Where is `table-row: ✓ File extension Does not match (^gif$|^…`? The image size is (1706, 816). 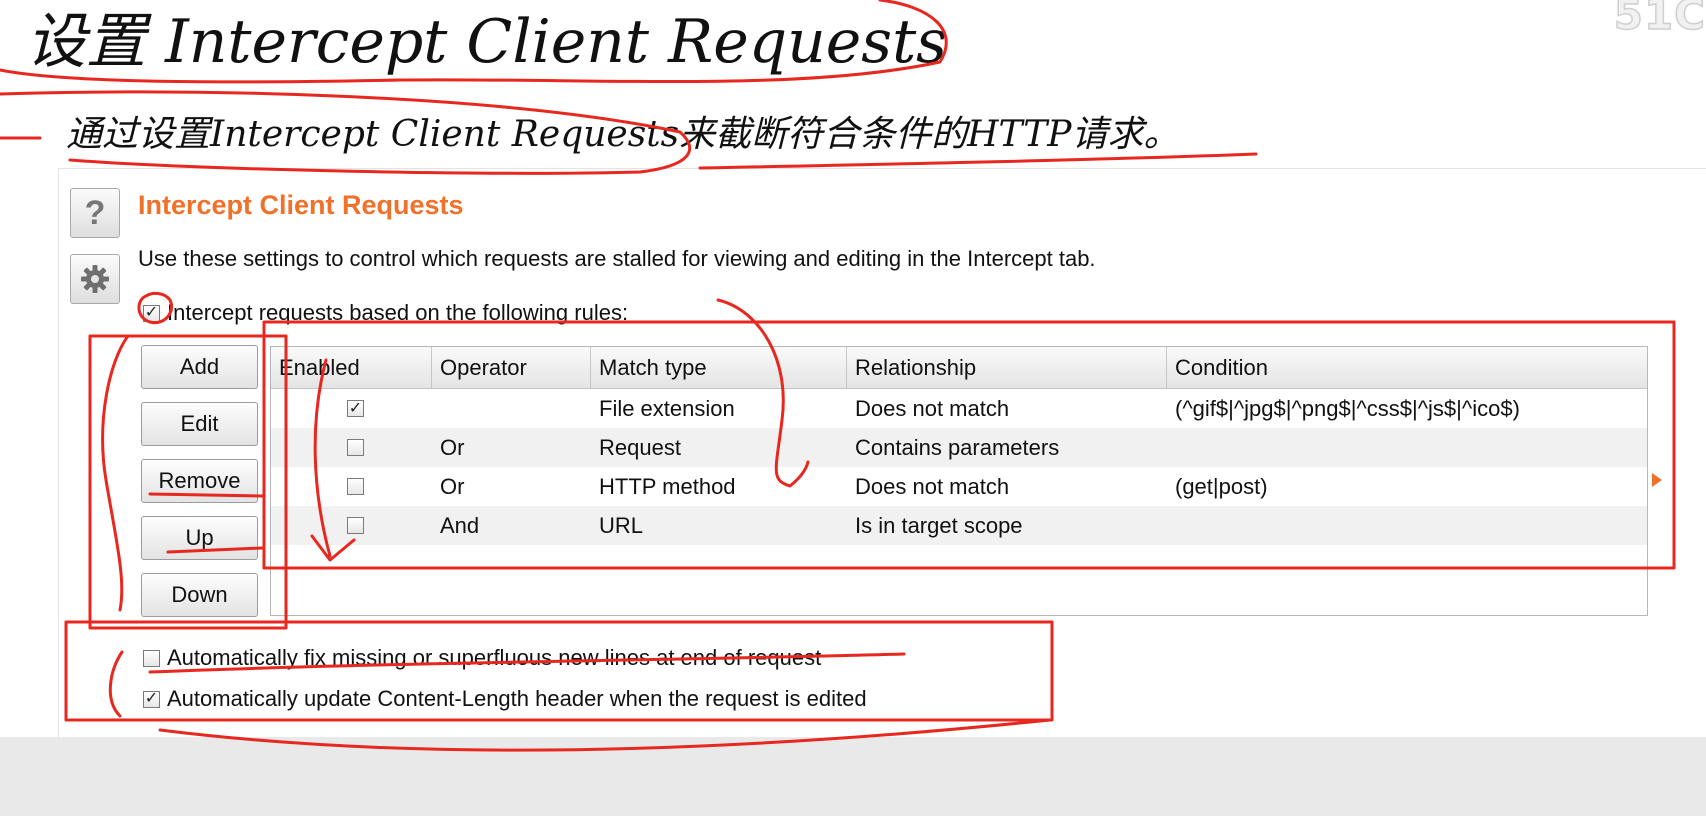 table-row: ✓ File extension Does not match (^gif$|^… is located at coordinates (959, 408).